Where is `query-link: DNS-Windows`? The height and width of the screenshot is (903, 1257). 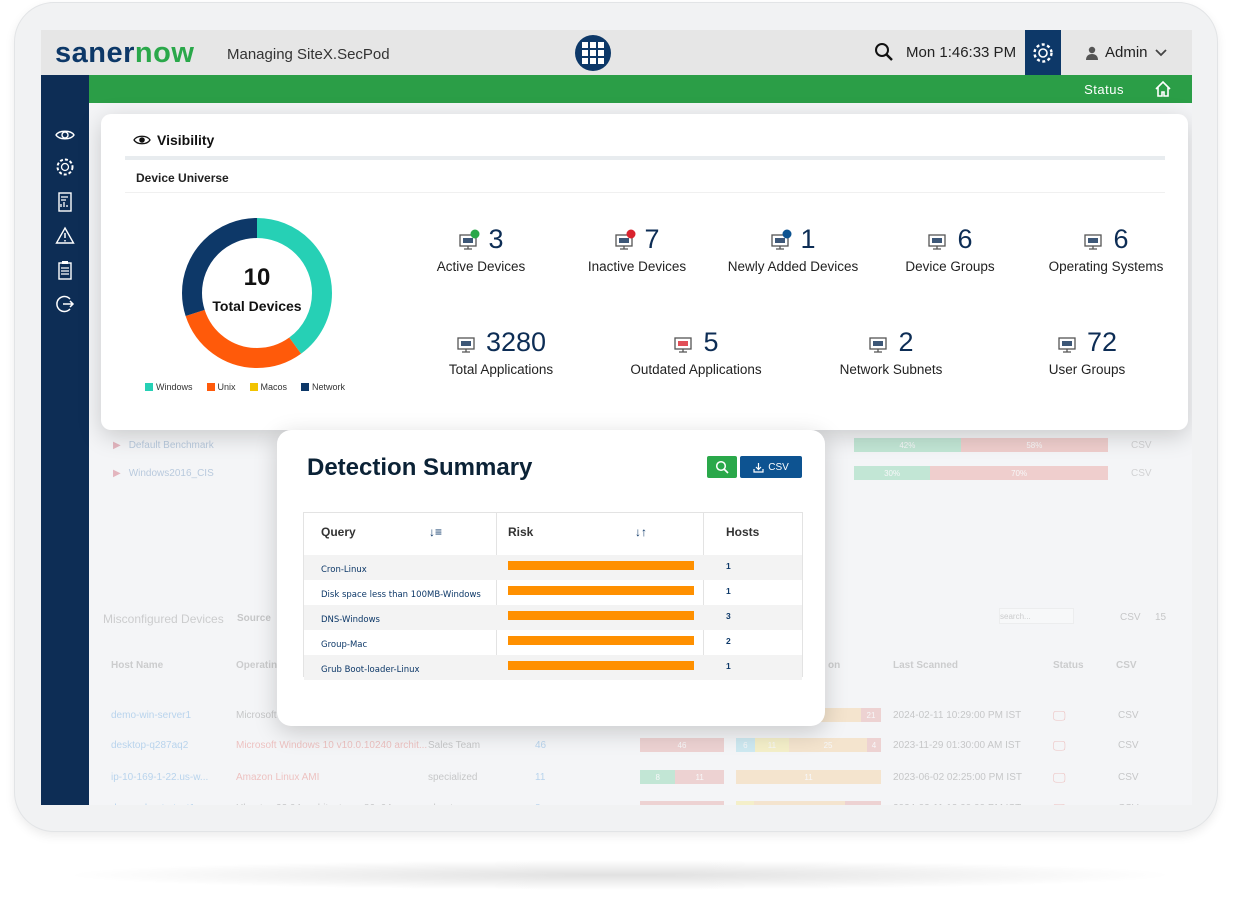 query-link: DNS-Windows is located at coordinates (350, 620).